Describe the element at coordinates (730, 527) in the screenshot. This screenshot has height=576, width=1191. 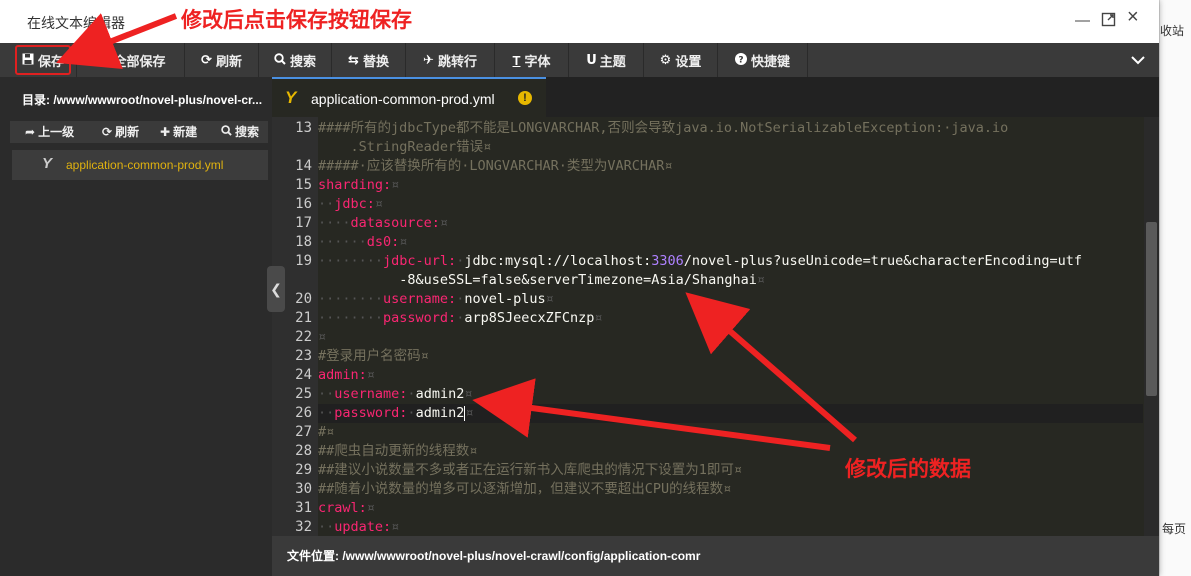
I see `code-line: ··update:¤` at that location.